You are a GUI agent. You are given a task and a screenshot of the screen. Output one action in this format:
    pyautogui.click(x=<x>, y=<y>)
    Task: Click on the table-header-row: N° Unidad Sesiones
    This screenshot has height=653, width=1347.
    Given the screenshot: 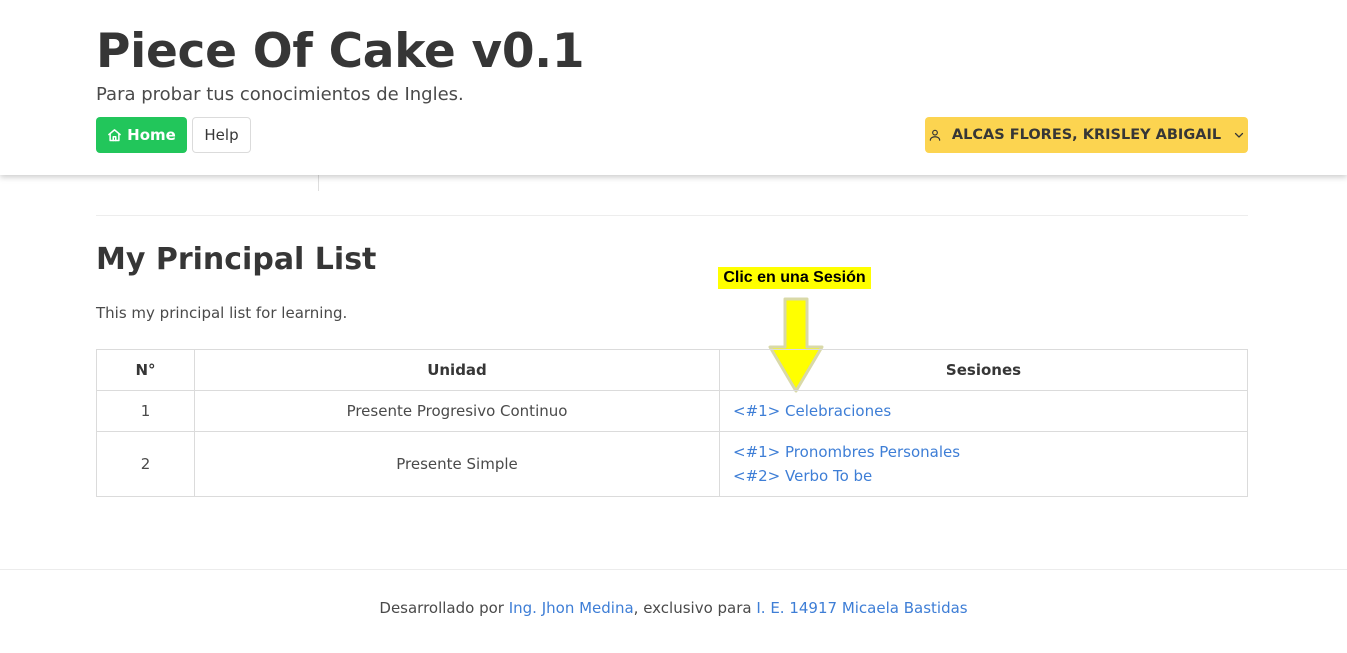 What is the action you would take?
    pyautogui.click(x=672, y=370)
    